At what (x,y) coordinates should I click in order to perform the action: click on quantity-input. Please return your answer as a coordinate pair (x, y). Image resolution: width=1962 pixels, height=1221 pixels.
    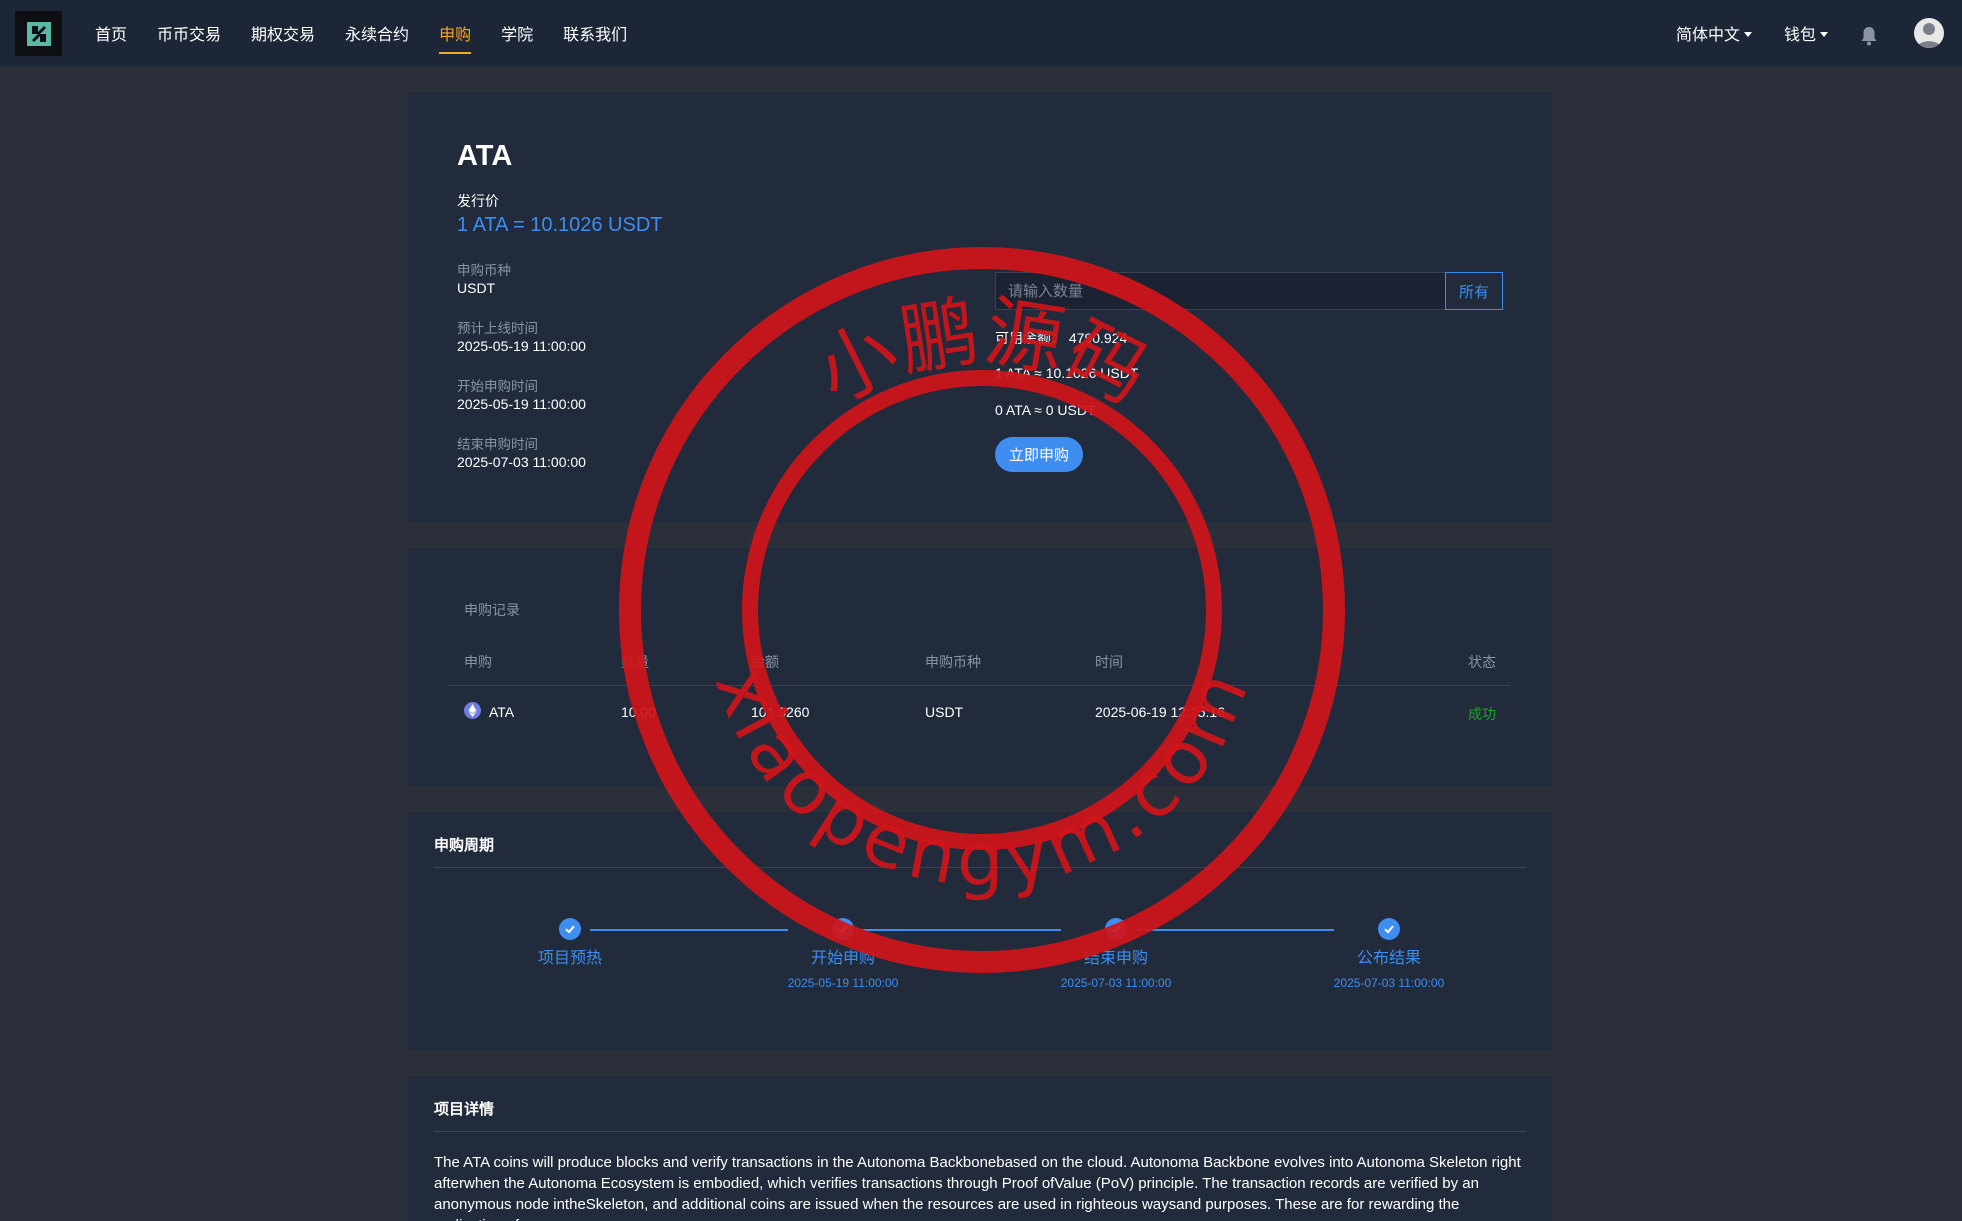
    Looking at the image, I should click on (1220, 291).